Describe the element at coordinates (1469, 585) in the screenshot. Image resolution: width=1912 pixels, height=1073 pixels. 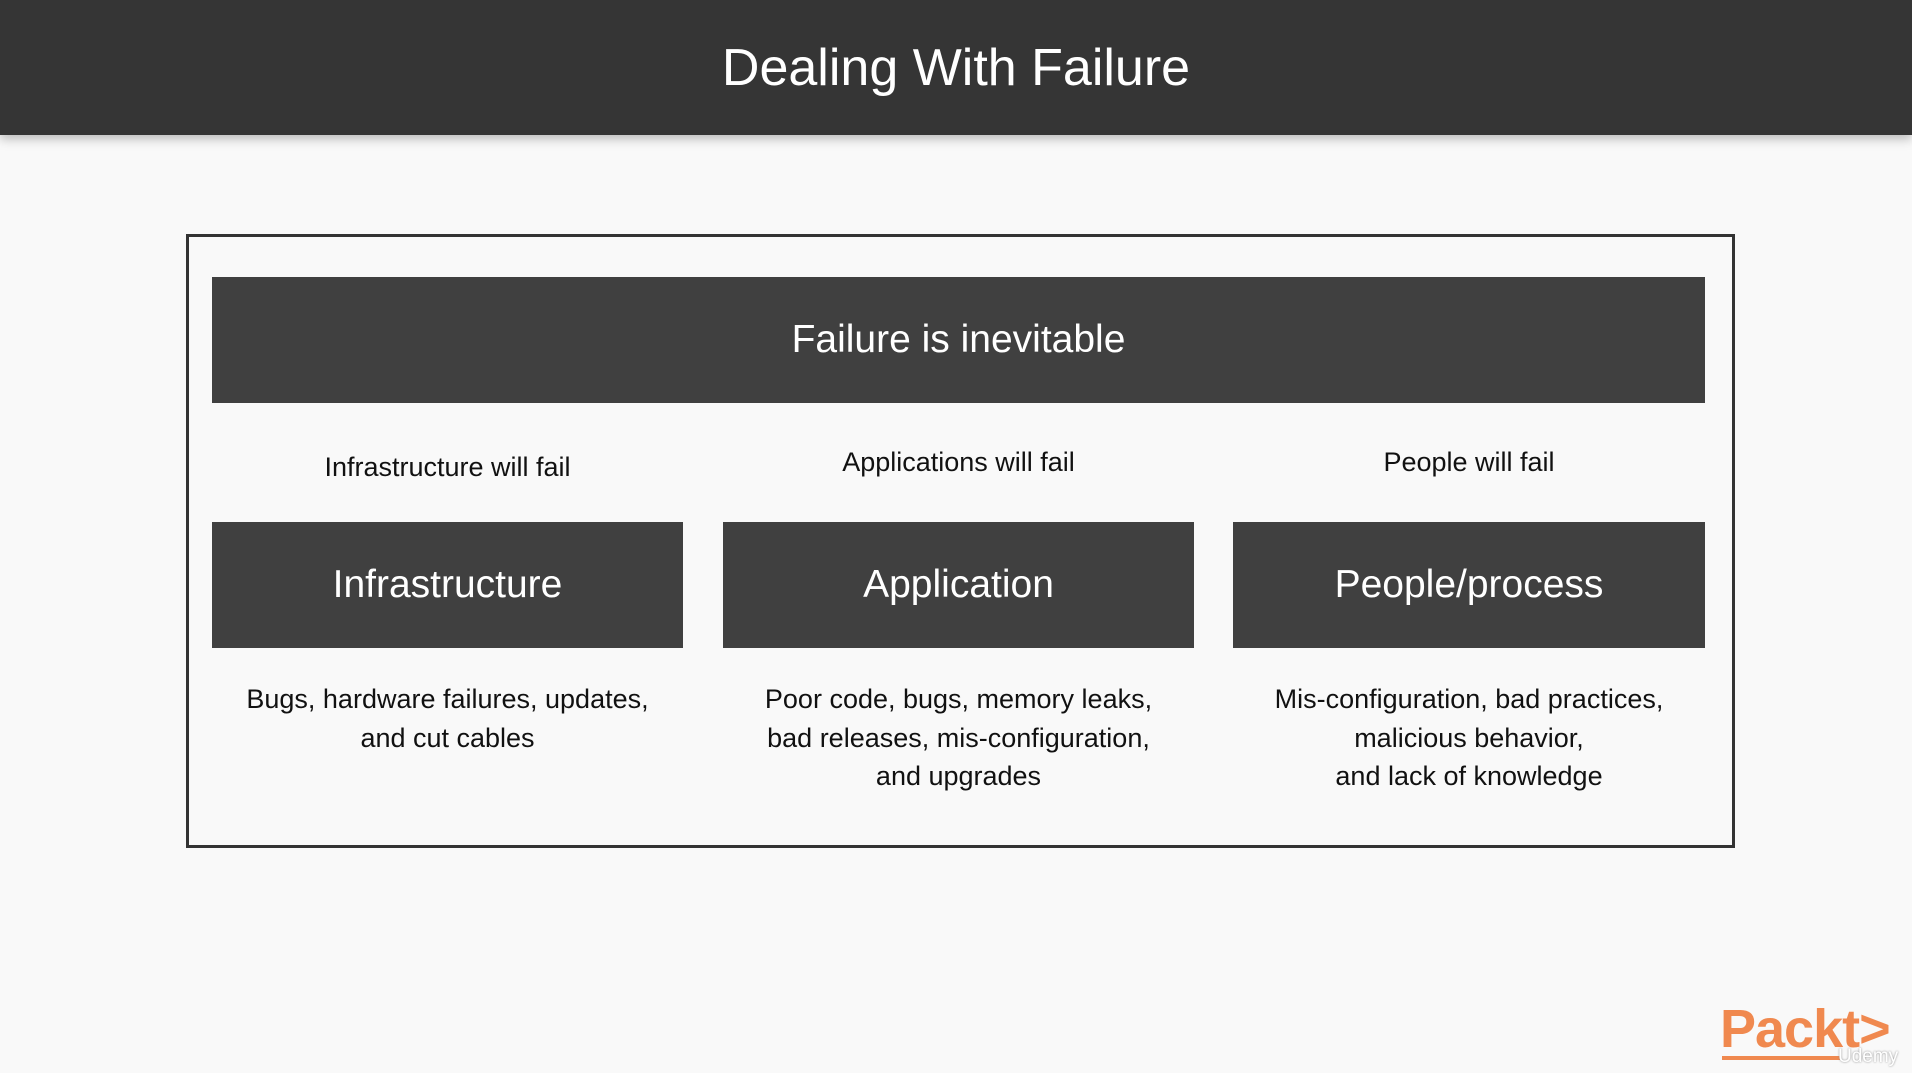
I see `people-process-box: People/process` at that location.